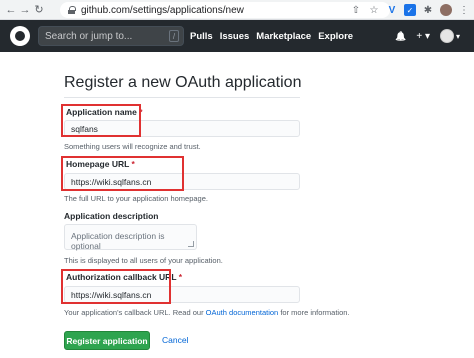 Image resolution: width=474 pixels, height=358 pixels. What do you see at coordinates (116, 286) in the screenshot?
I see `highlight-box-callback` at bounding box center [116, 286].